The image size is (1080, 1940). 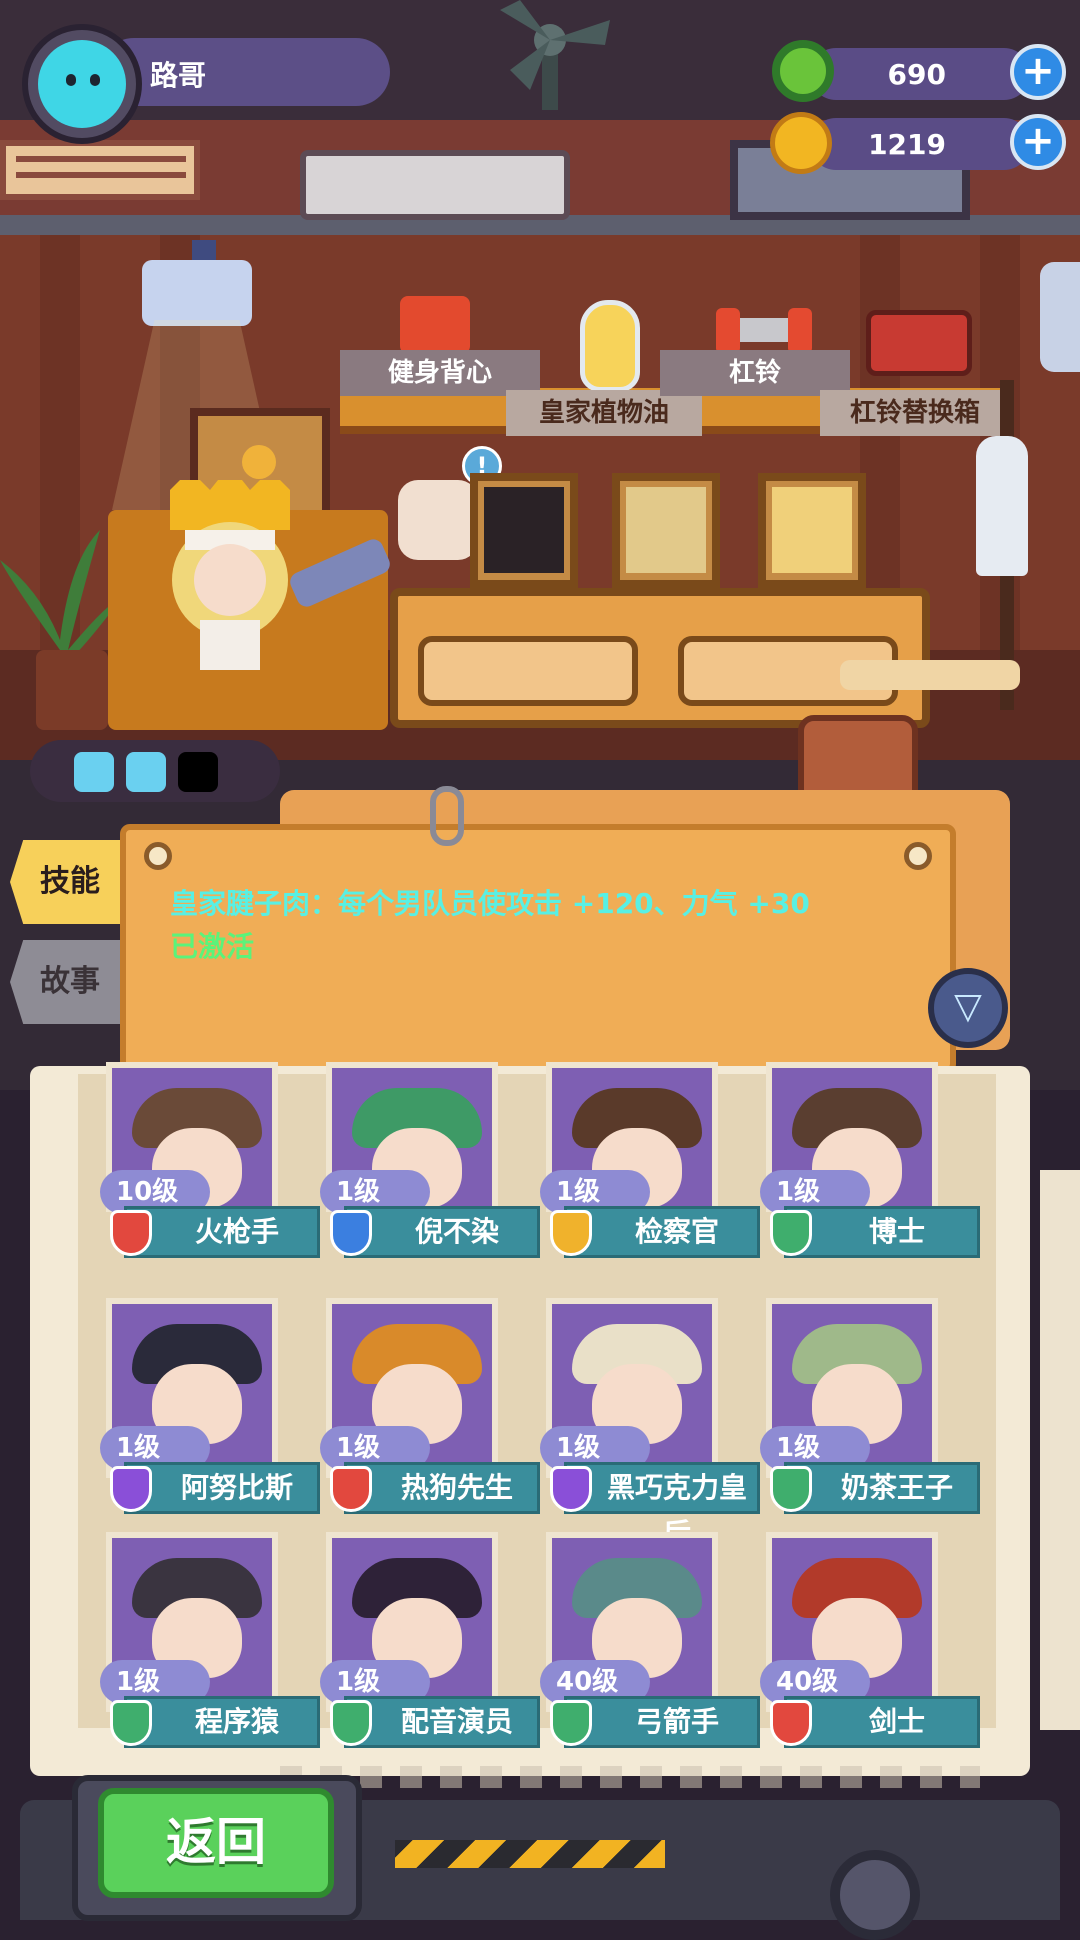 What do you see at coordinates (245, 72) in the screenshot?
I see `player-name-pill` at bounding box center [245, 72].